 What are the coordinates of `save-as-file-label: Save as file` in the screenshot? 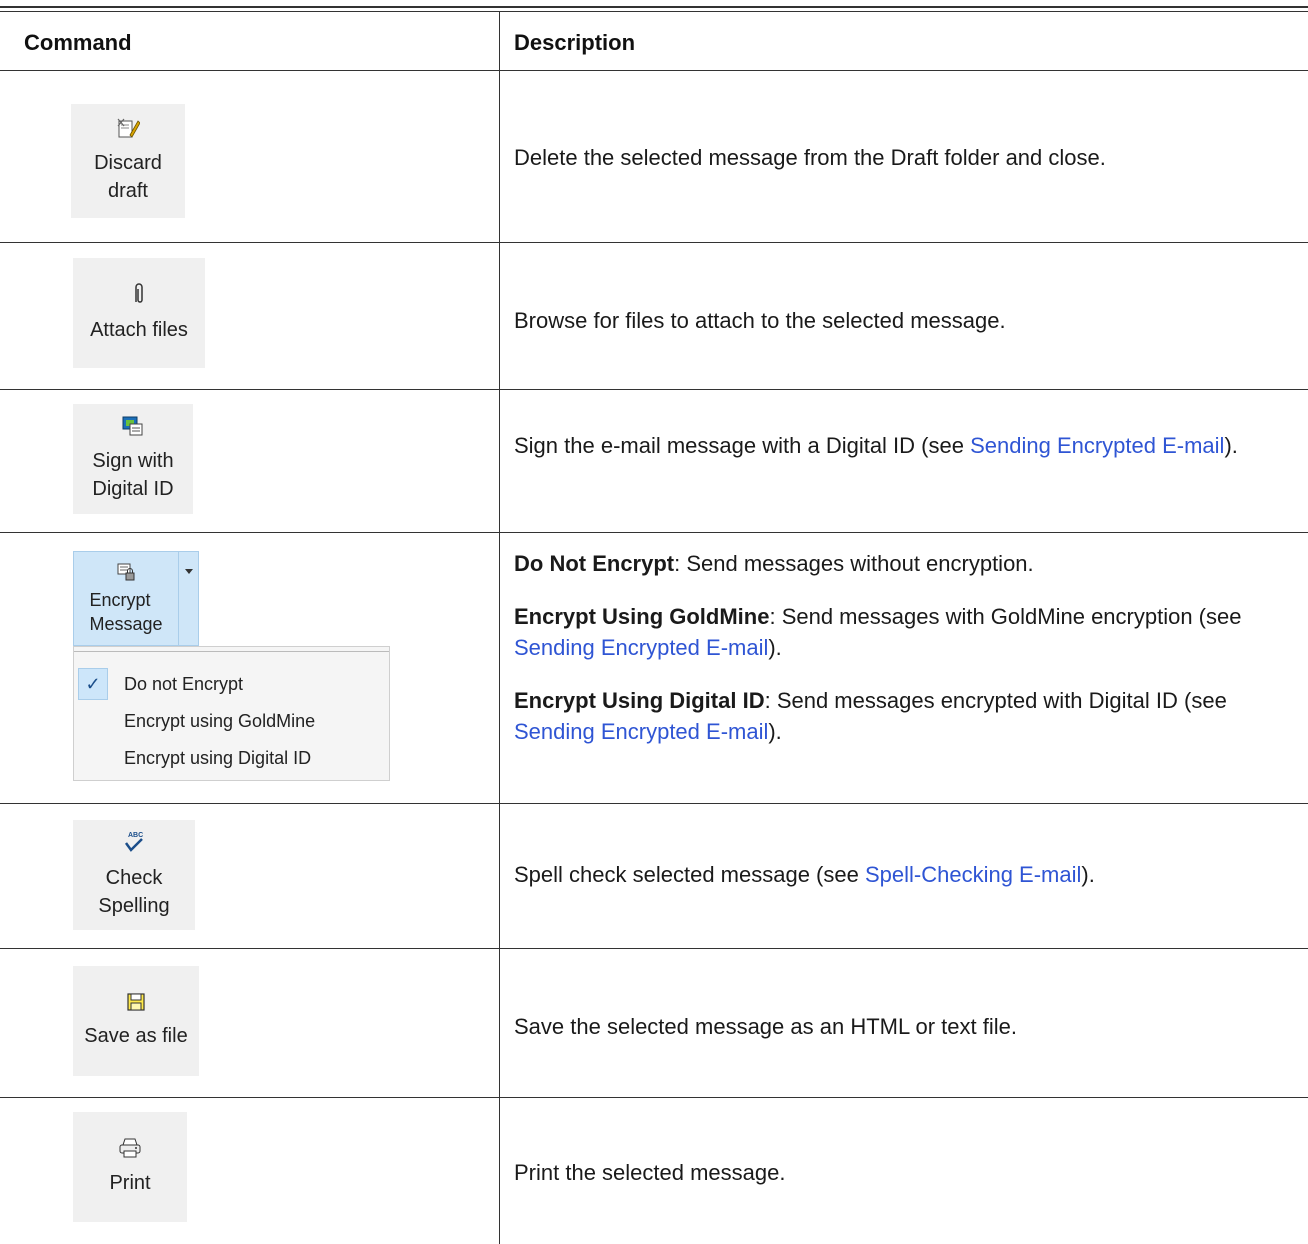 It's located at (136, 1036).